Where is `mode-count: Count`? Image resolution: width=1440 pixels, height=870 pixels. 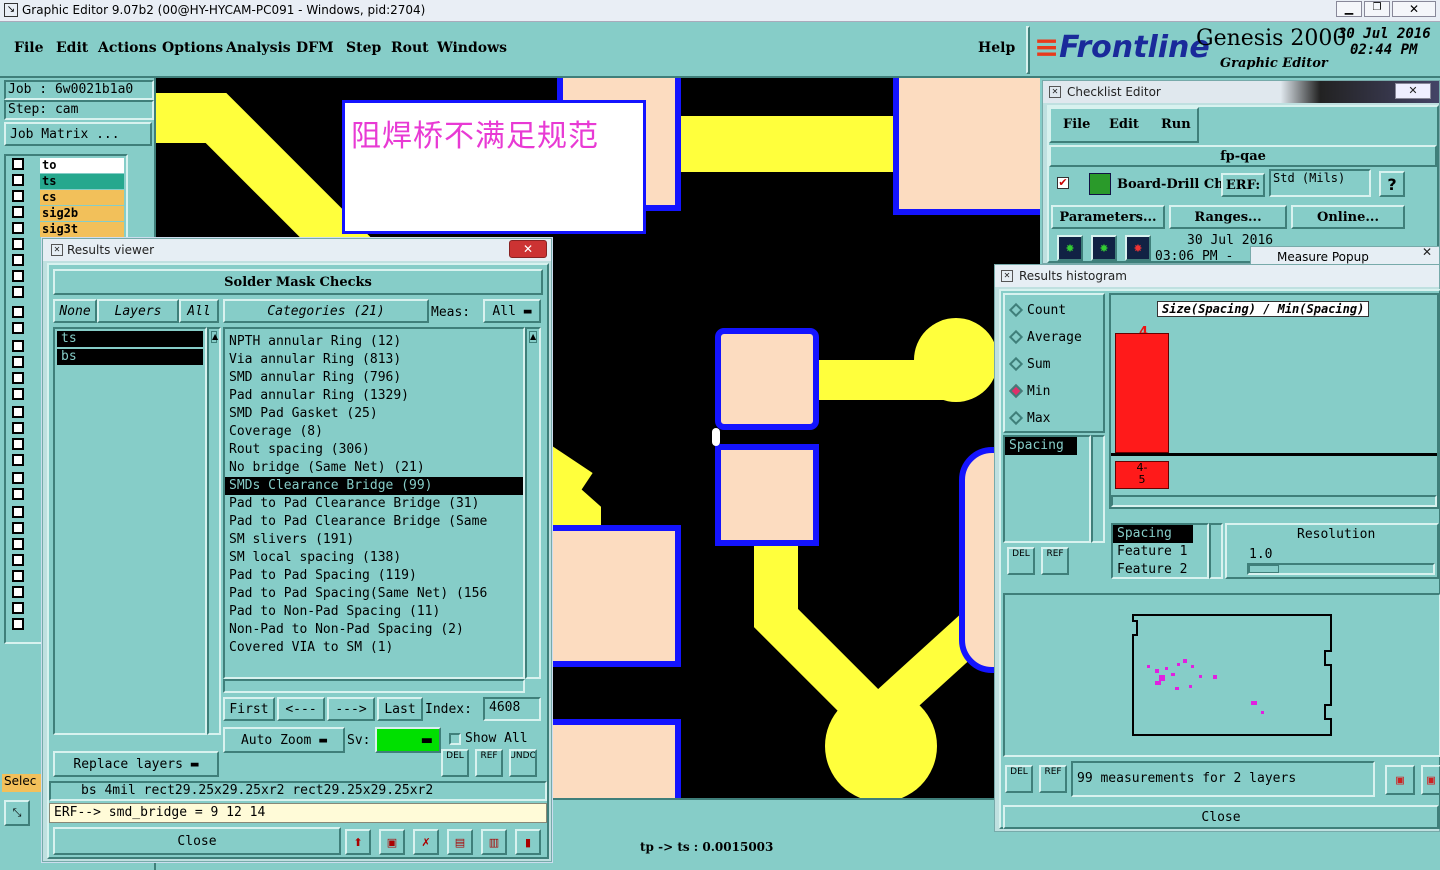
mode-count: Count is located at coordinates (1037, 310).